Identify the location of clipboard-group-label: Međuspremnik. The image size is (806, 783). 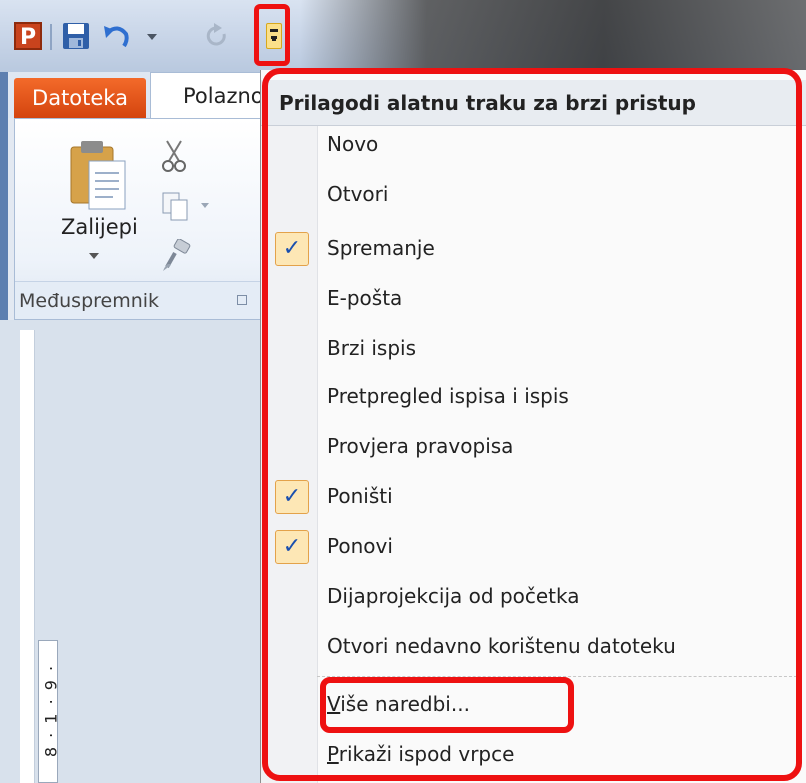
(144, 300).